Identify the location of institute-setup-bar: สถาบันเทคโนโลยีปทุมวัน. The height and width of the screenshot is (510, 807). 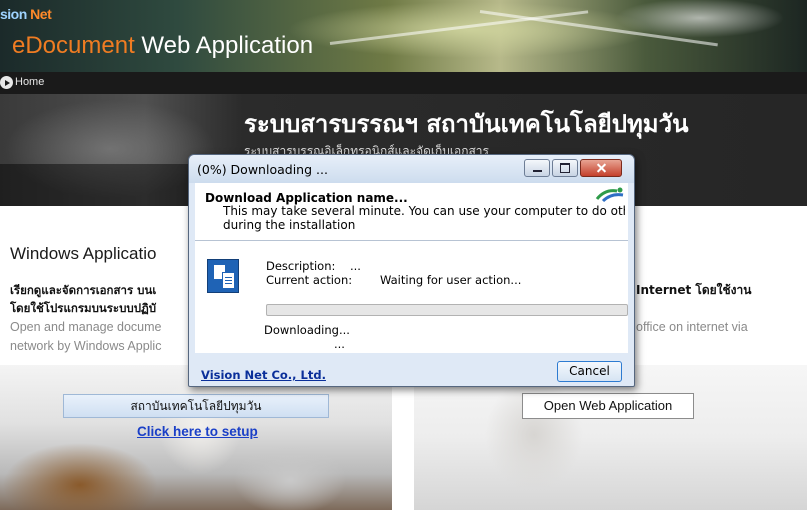
(196, 406).